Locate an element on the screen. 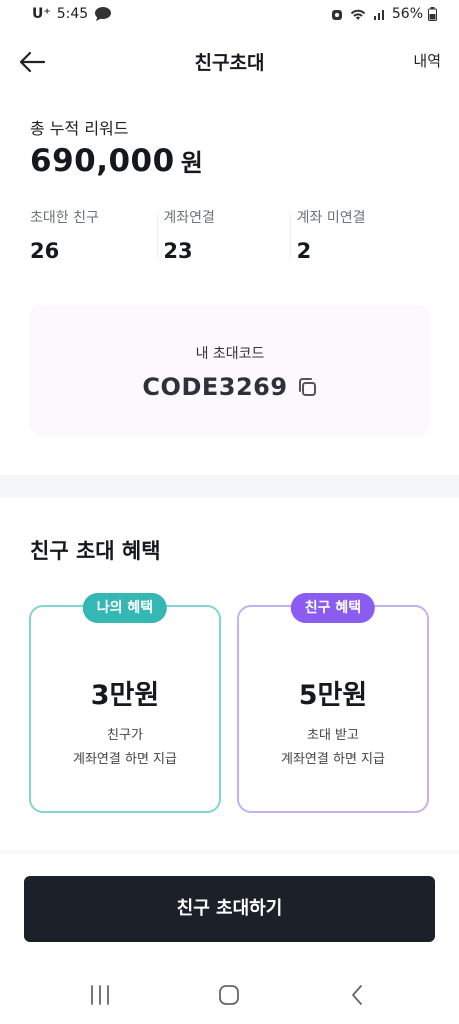 This screenshot has width=459, height=1024. chevron-left-icon is located at coordinates (357, 995).